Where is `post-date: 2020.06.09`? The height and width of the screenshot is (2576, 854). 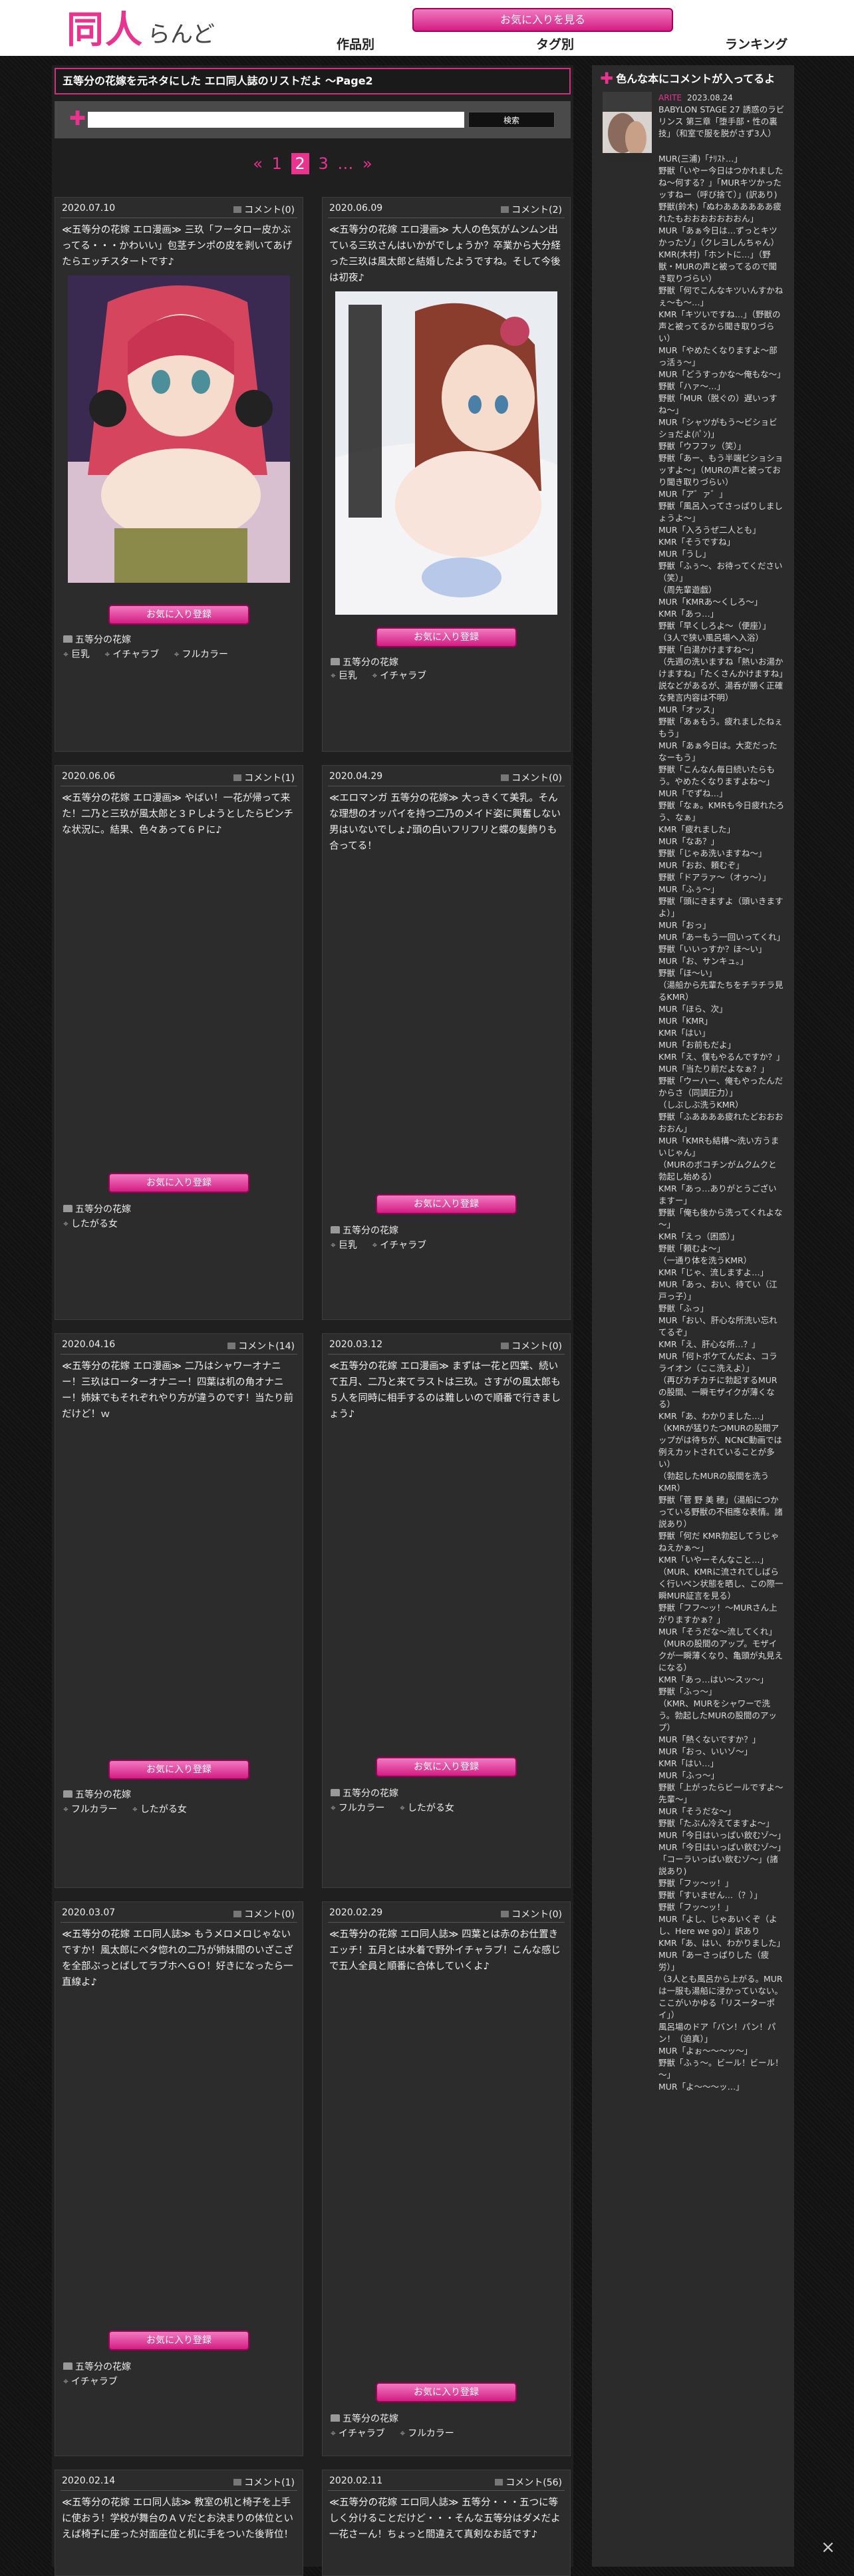 post-date: 2020.06.09 is located at coordinates (356, 208).